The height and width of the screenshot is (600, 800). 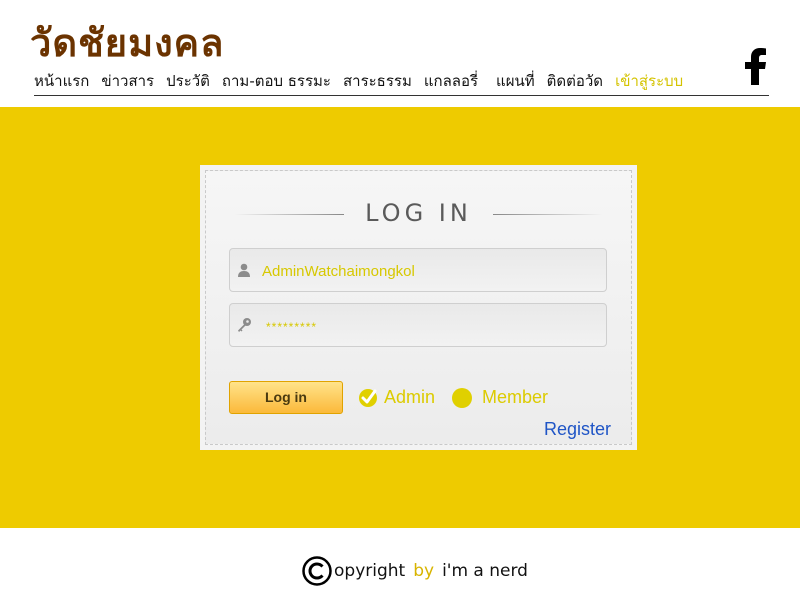 I want to click on author-name: i'm a nerd, so click(x=485, y=571).